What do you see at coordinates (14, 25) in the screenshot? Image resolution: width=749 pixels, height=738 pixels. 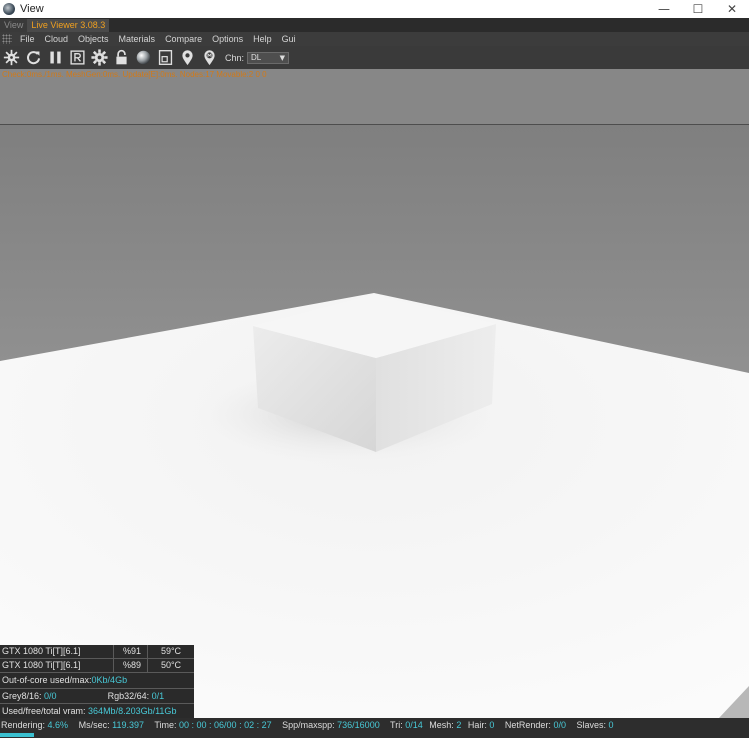 I see `tab-view: View` at bounding box center [14, 25].